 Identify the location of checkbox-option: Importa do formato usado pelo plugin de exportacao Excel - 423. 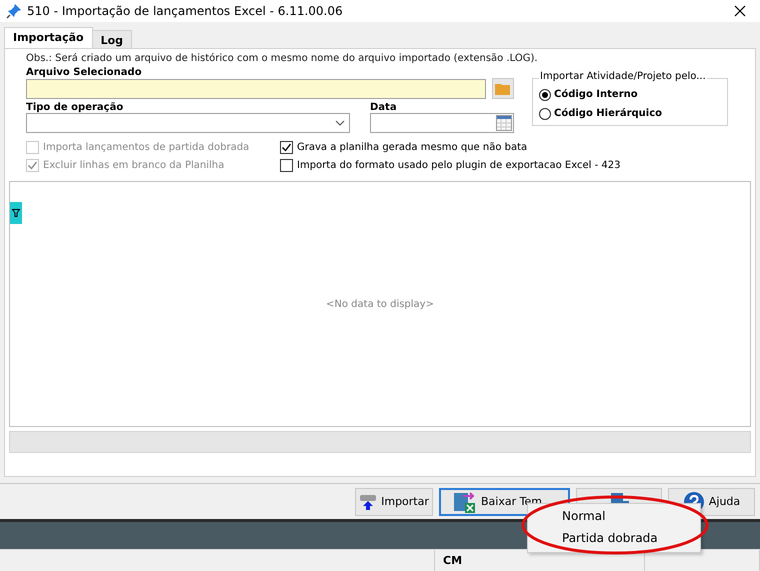
(450, 165).